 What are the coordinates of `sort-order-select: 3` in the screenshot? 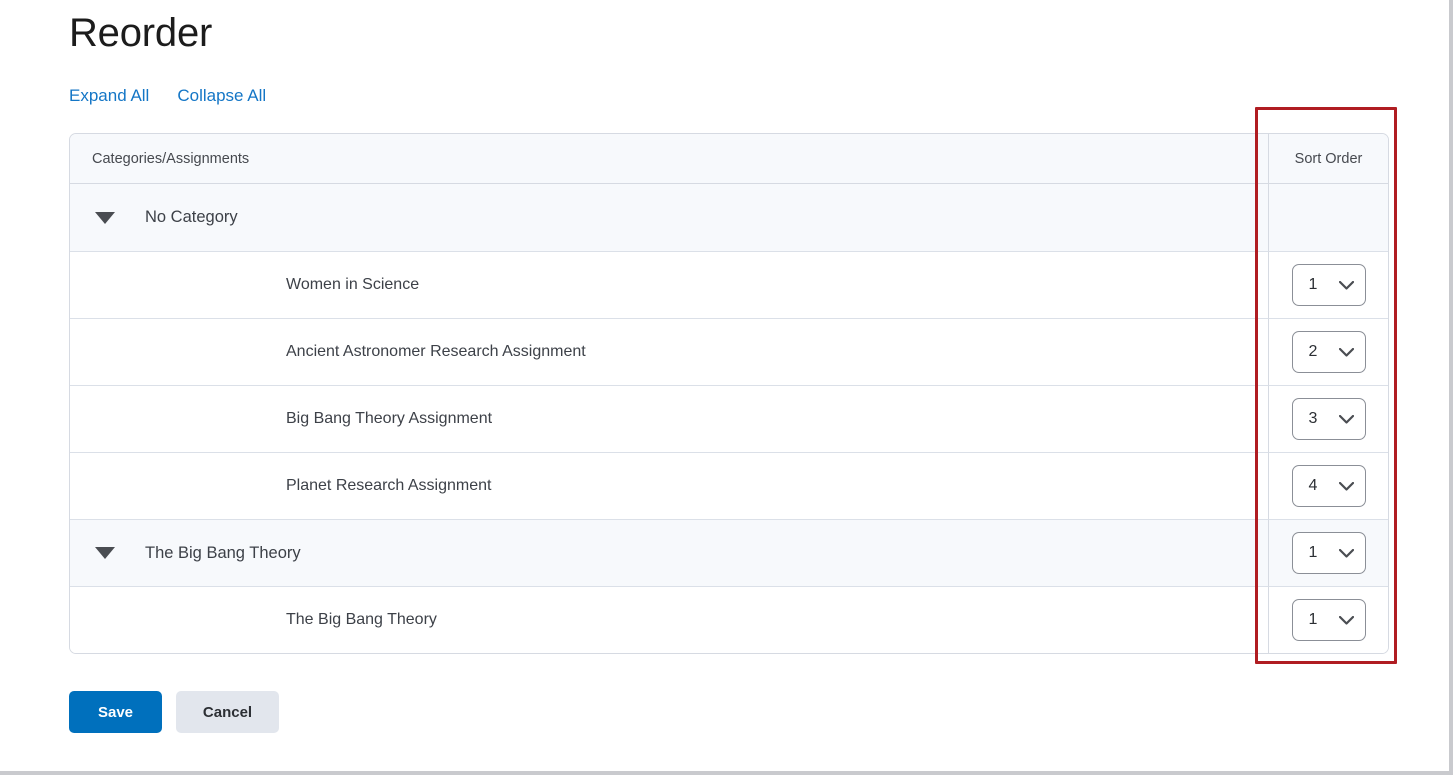 It's located at (1328, 419).